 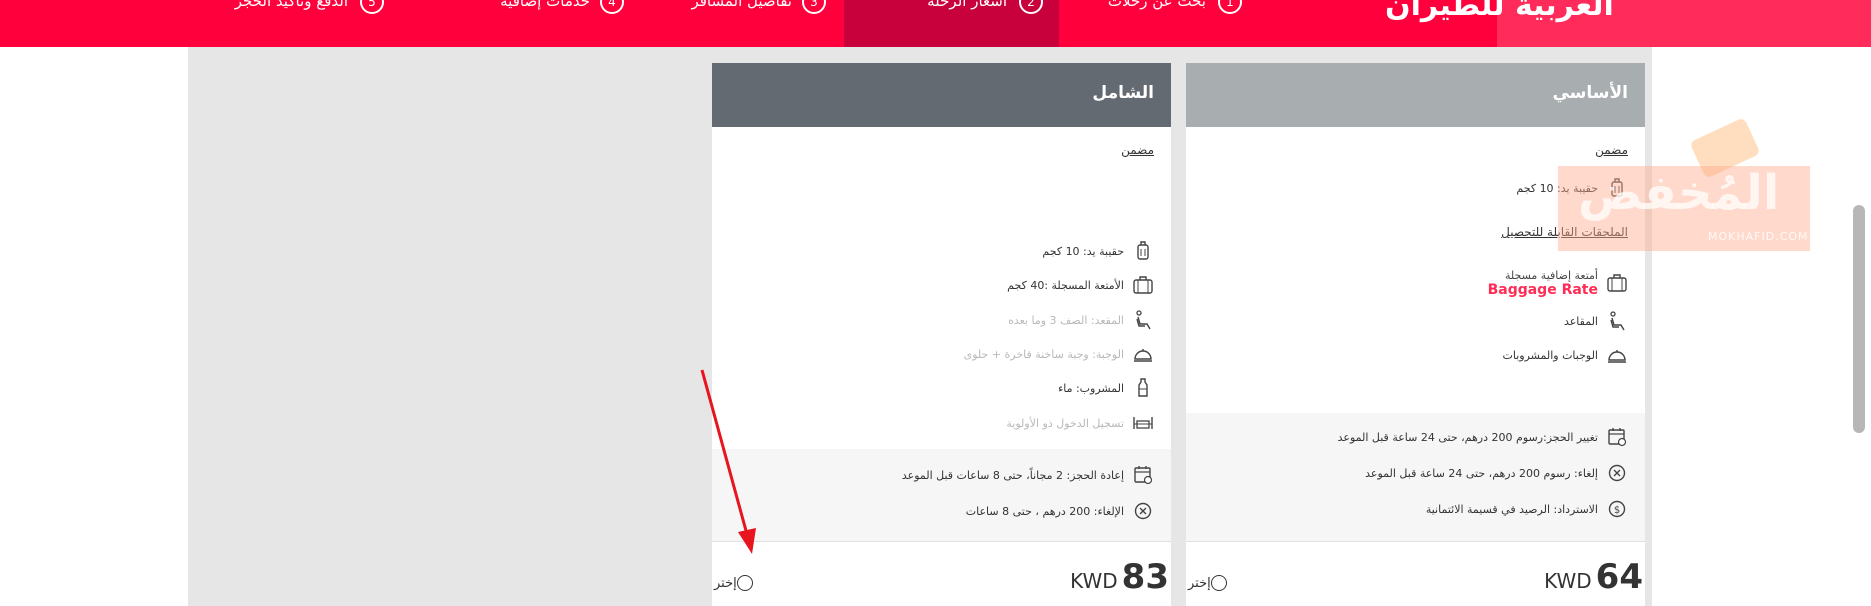 What do you see at coordinates (372, 7) in the screenshot?
I see `step-number: 5` at bounding box center [372, 7].